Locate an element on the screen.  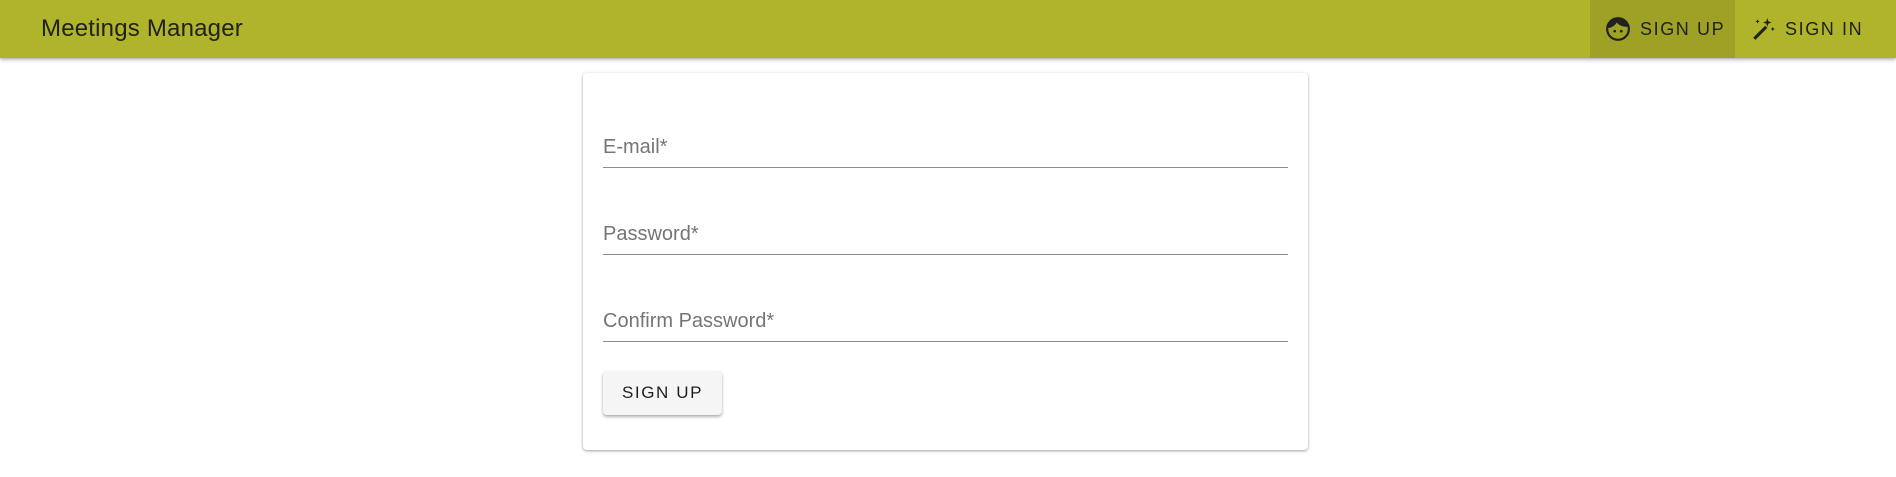
app-bar: Meetings Manager SIGN UP SIGN IN is located at coordinates (948, 29).